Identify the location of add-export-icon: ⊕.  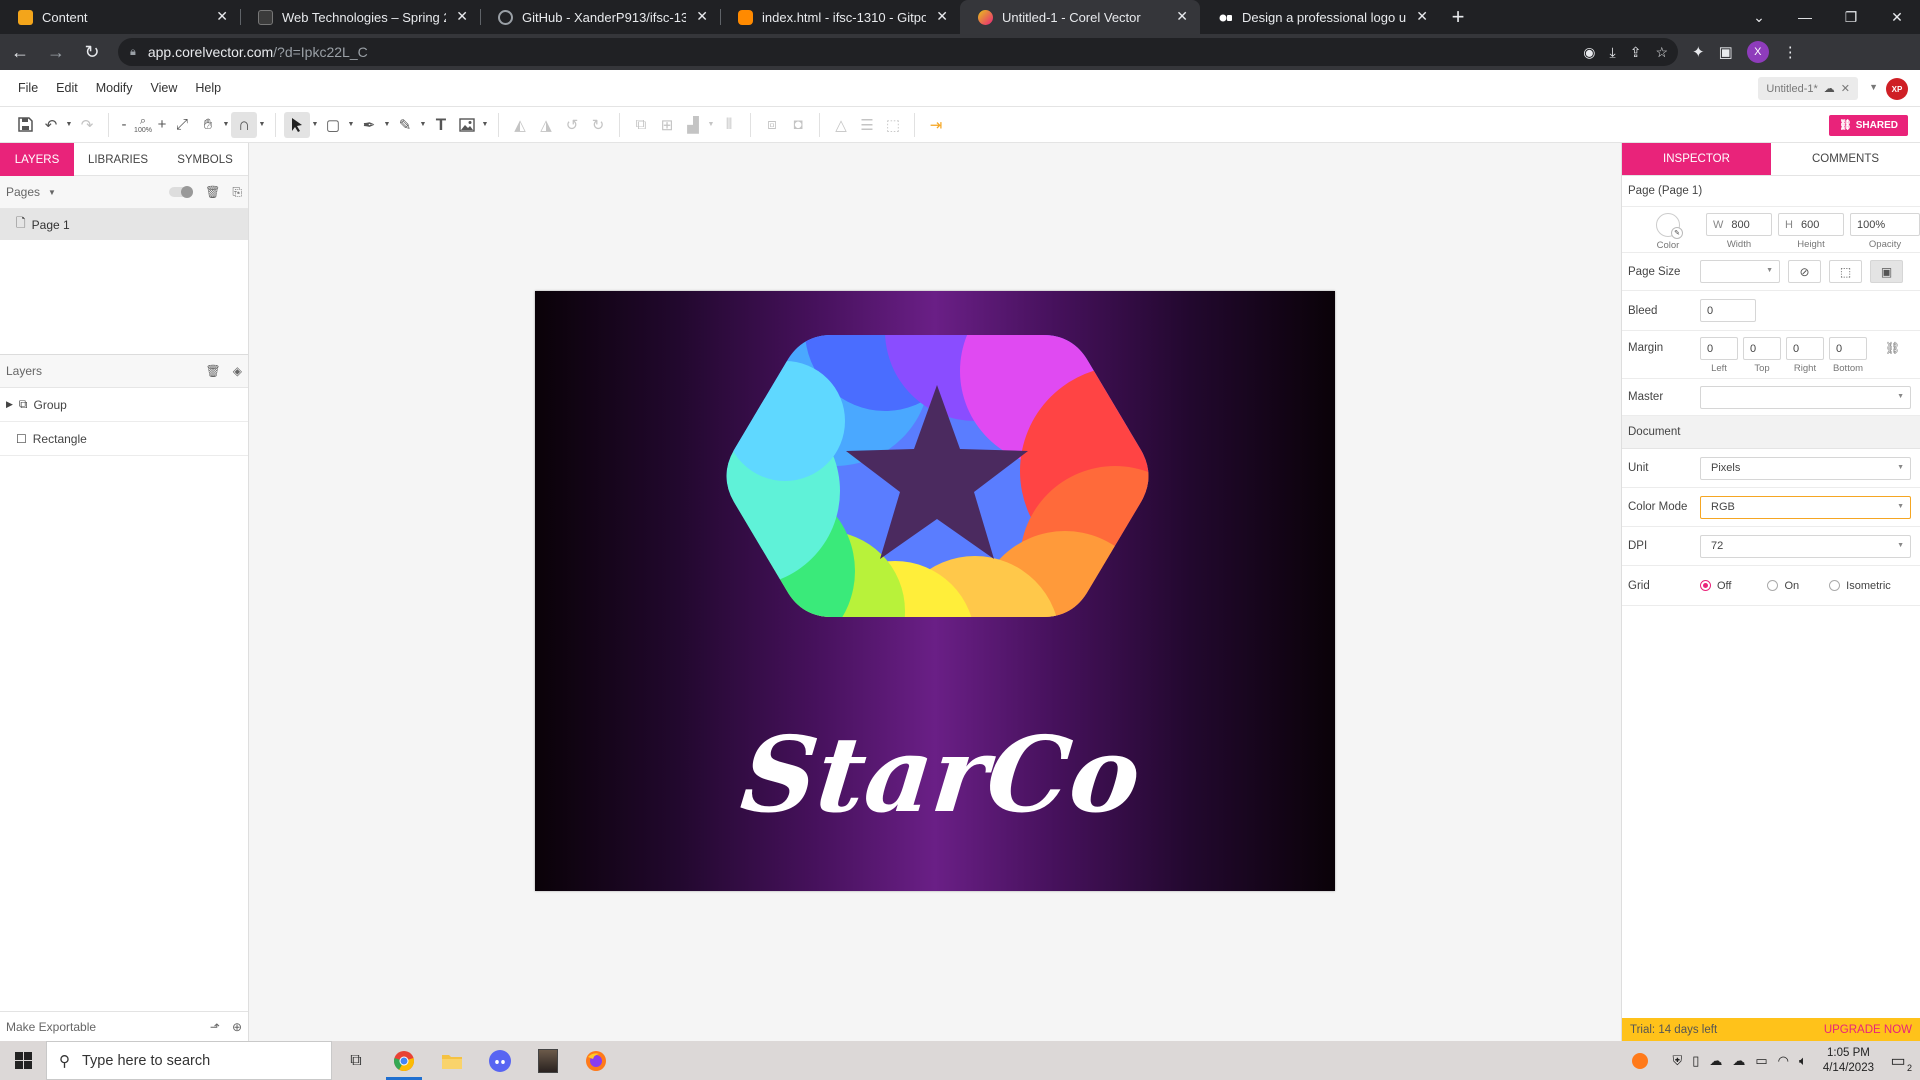
(237, 1027).